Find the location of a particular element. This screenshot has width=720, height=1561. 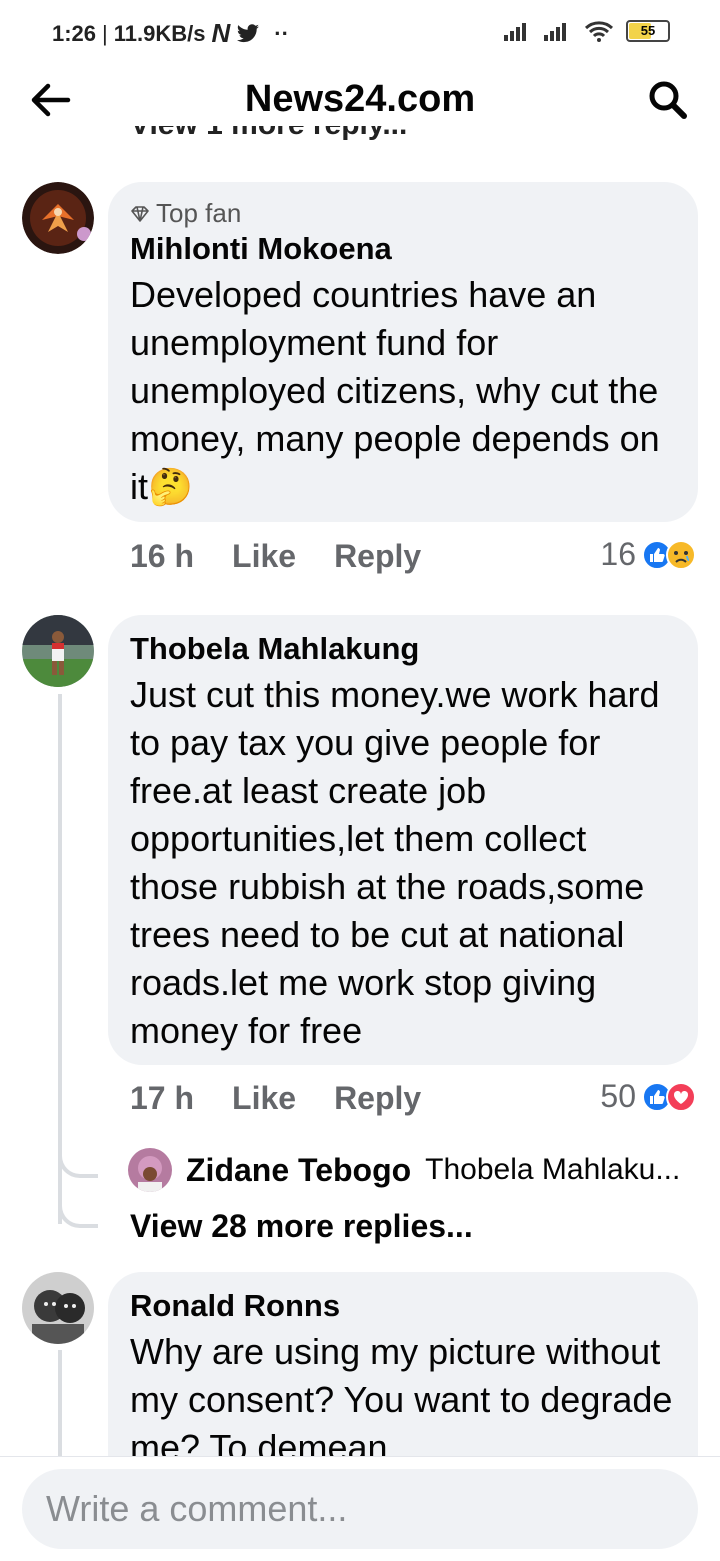

twitter-icon is located at coordinates (248, 32).